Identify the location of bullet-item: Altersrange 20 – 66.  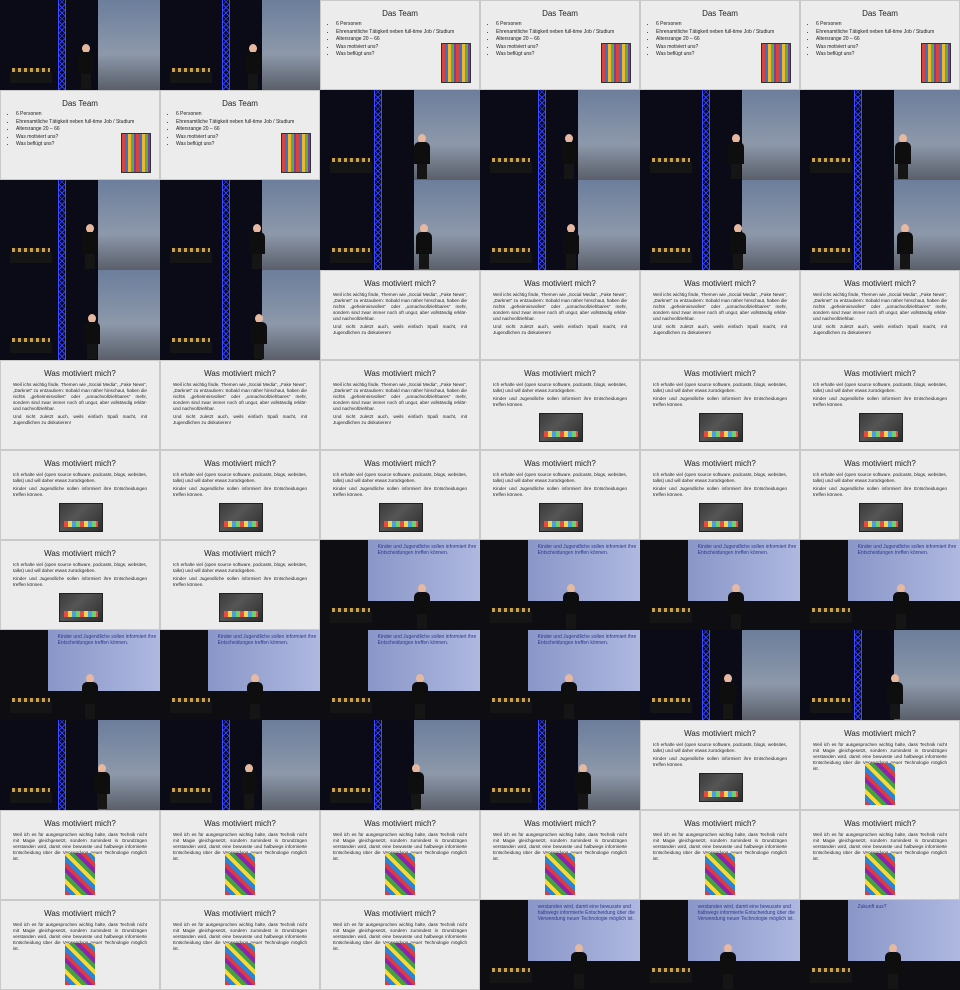
(555, 40).